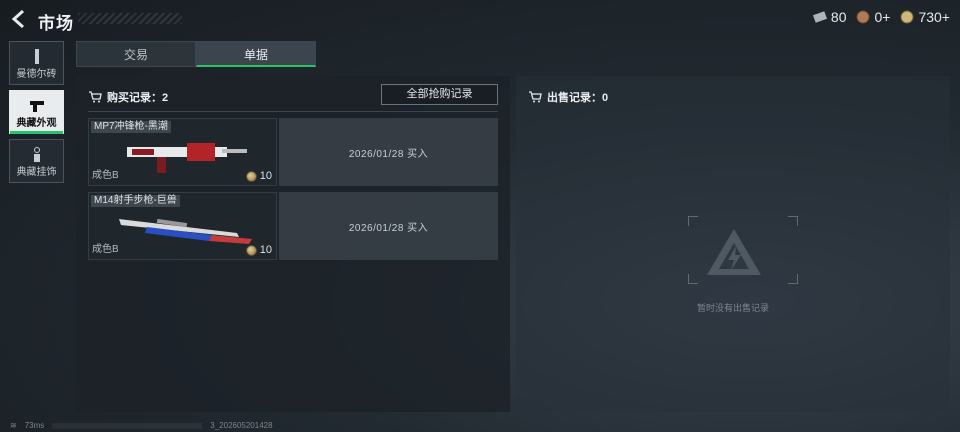  Describe the element at coordinates (13, 425) in the screenshot. I see `wifi-icon: ≋` at that location.